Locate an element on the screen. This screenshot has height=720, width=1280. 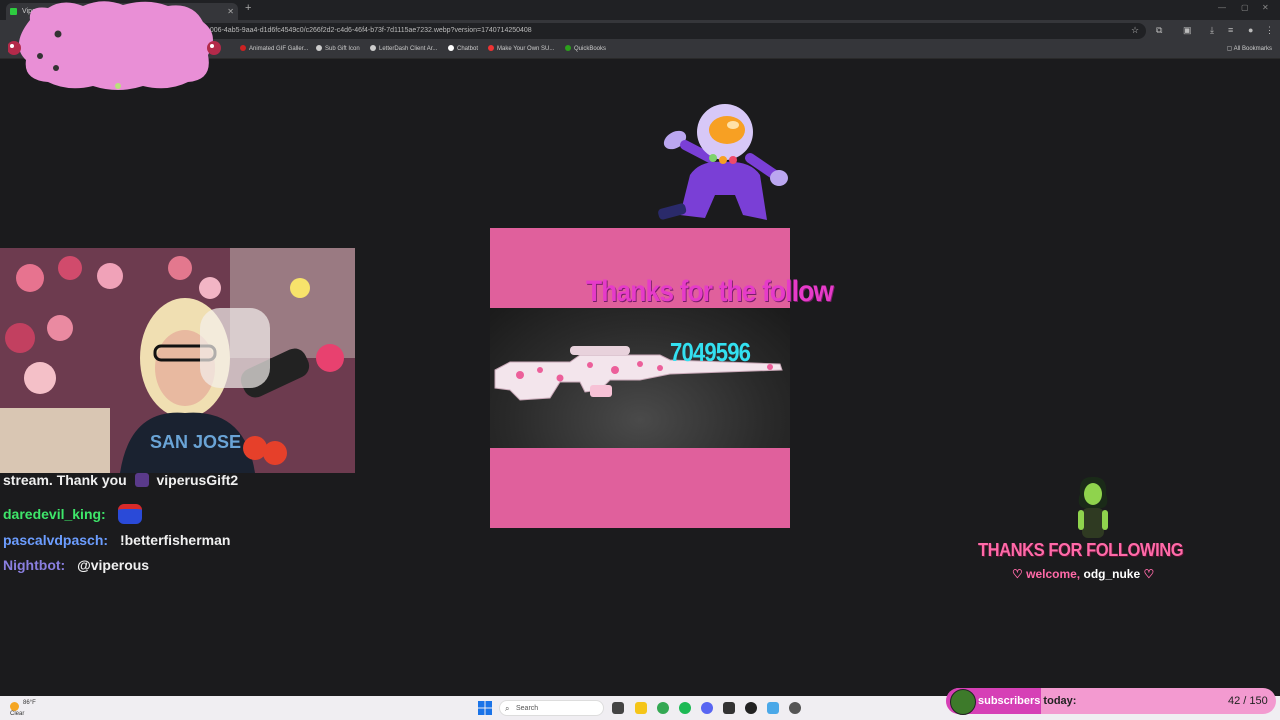
chat-line: daredevil_king: is located at coordinates (72, 514).